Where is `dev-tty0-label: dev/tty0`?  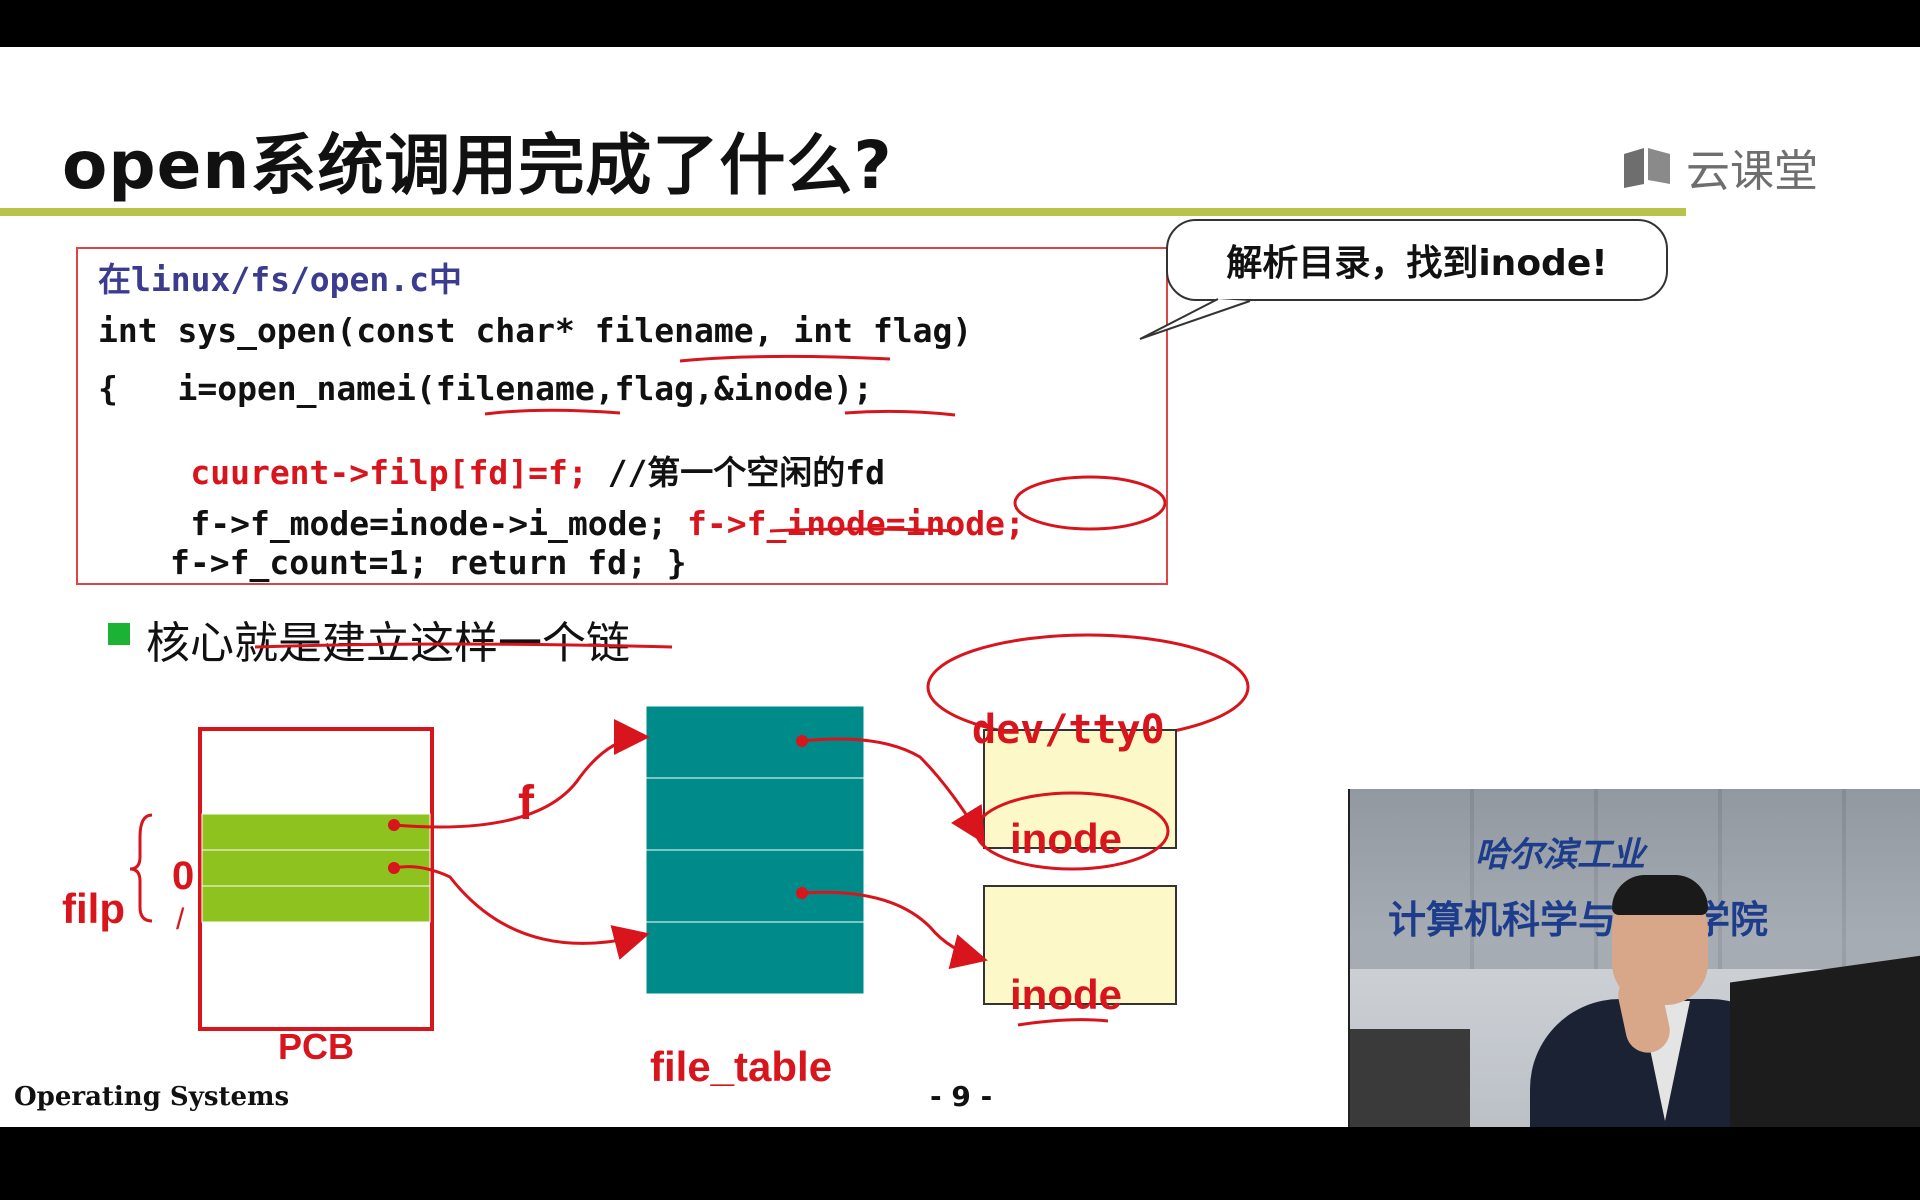
dev-tty0-label: dev/tty0 is located at coordinates (1068, 730).